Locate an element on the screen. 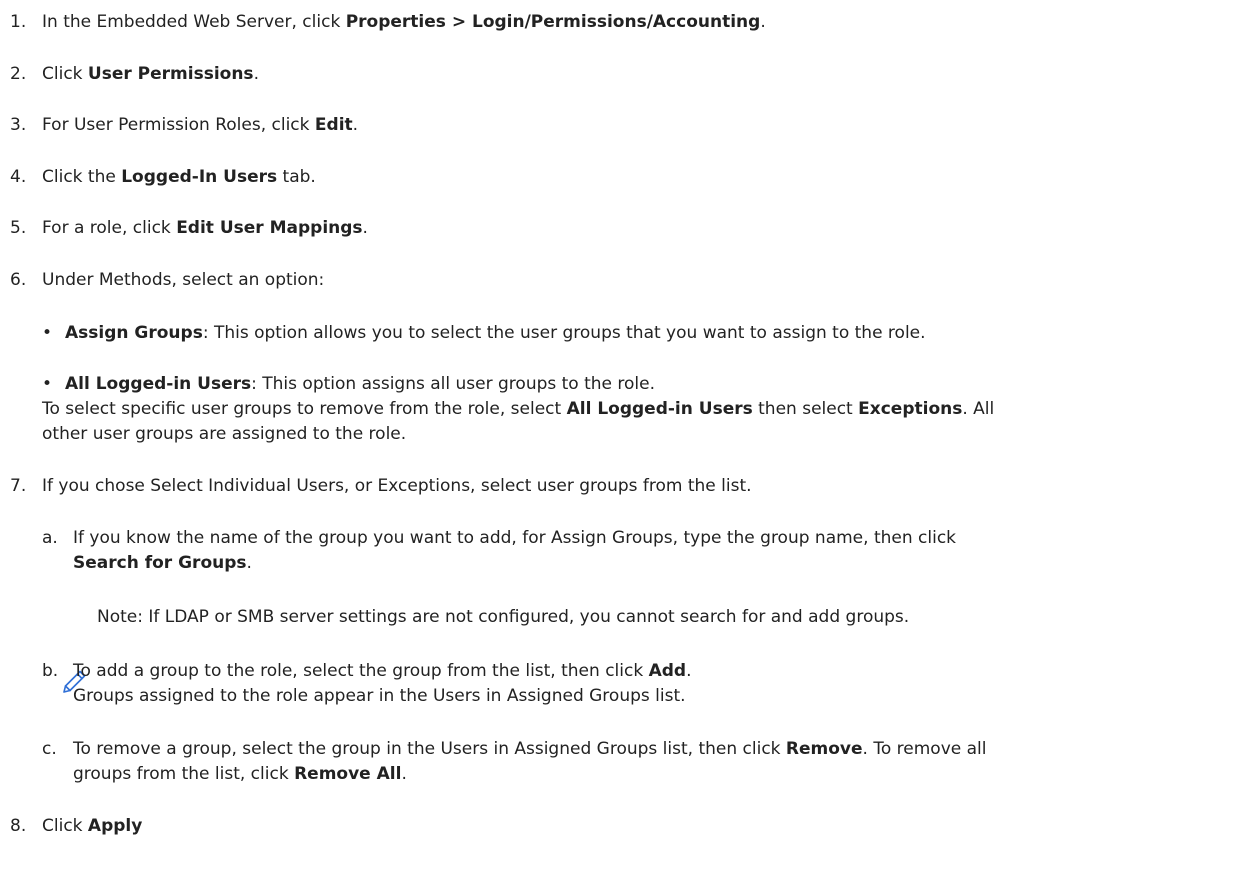 Image resolution: width=1249 pixels, height=879 pixels. step-1-number: 1. is located at coordinates (18, 22).